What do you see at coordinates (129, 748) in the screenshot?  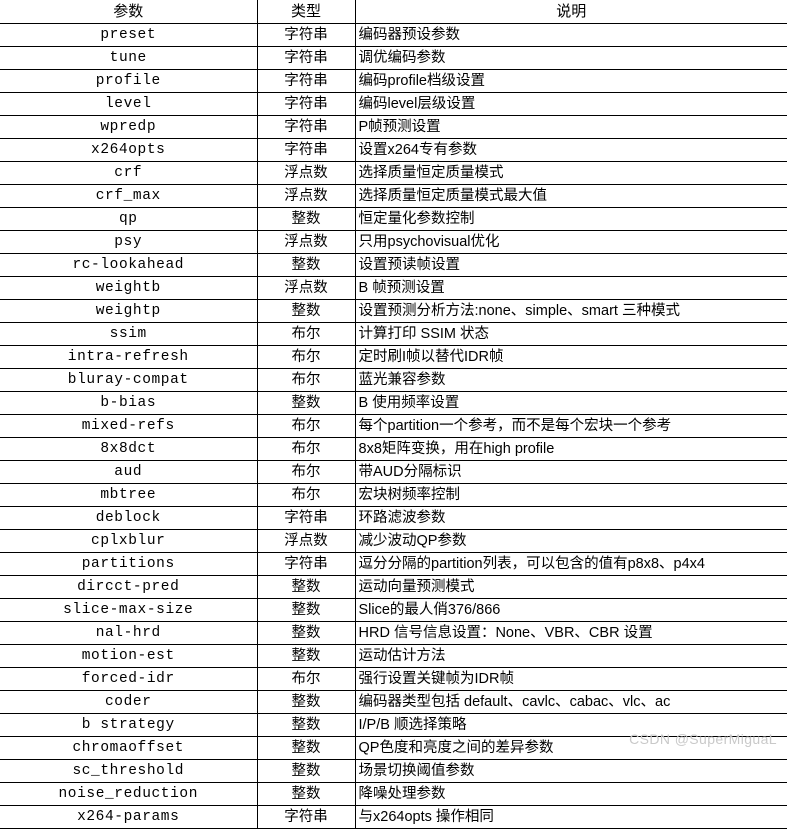 I see `cell-parameter: chromaoffset` at bounding box center [129, 748].